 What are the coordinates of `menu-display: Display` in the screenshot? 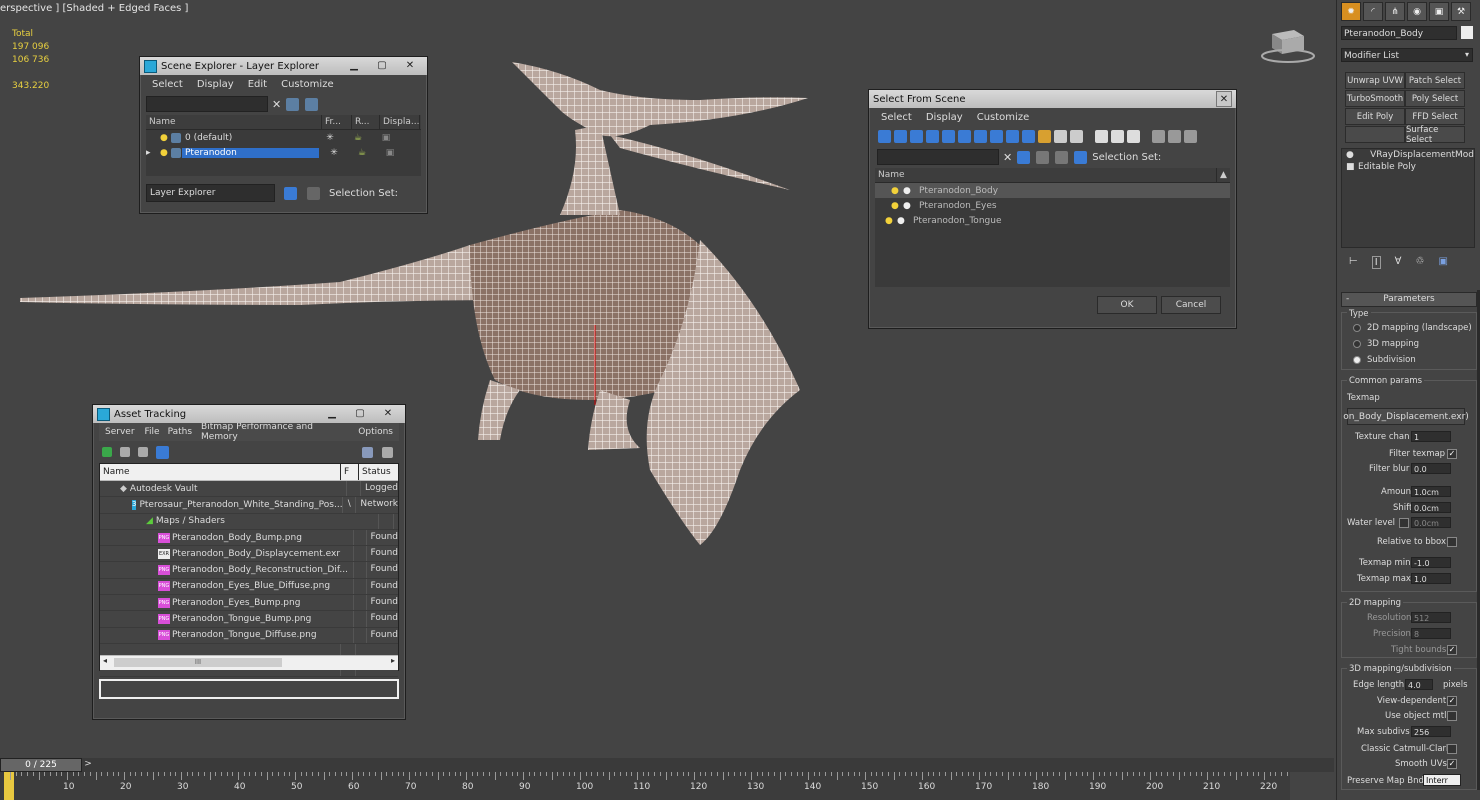 It's located at (215, 84).